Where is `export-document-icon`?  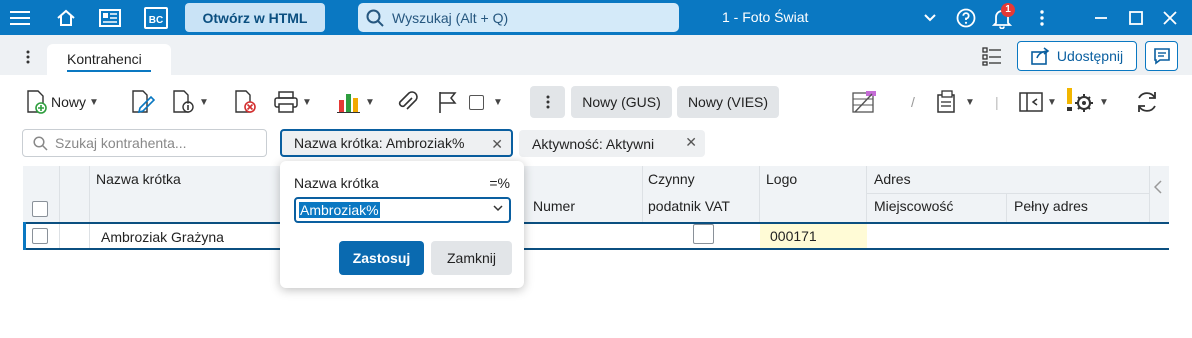
export-document-icon is located at coordinates (946, 101).